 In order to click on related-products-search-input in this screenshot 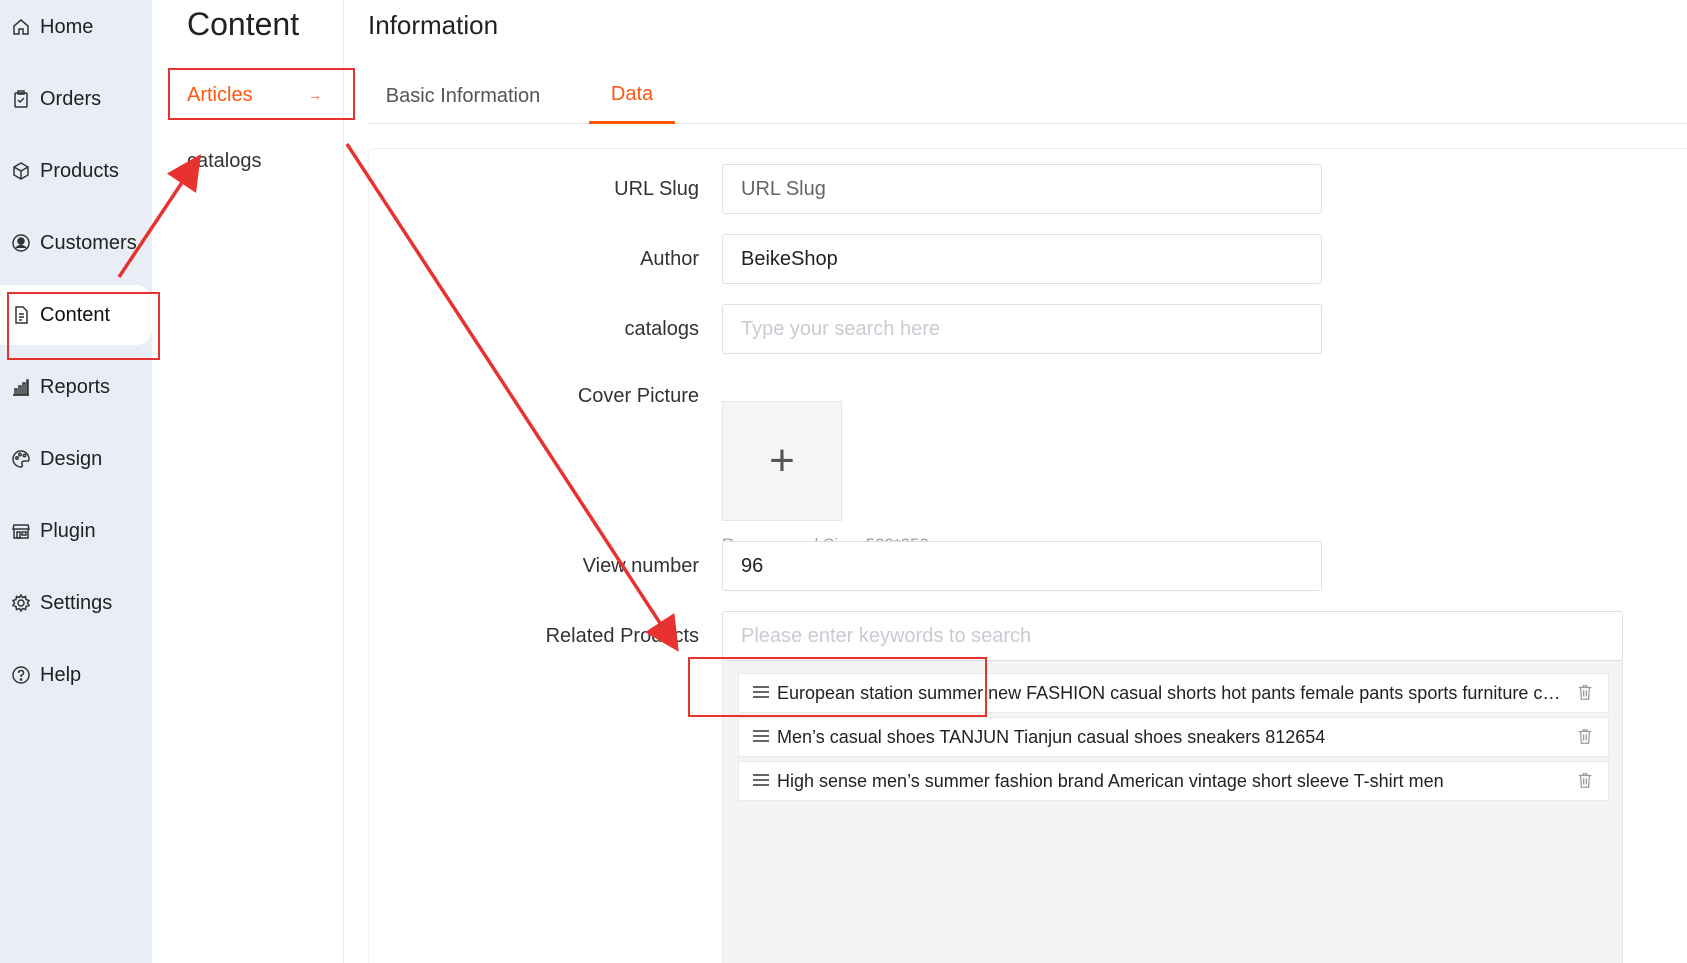, I will do `click(1172, 636)`.